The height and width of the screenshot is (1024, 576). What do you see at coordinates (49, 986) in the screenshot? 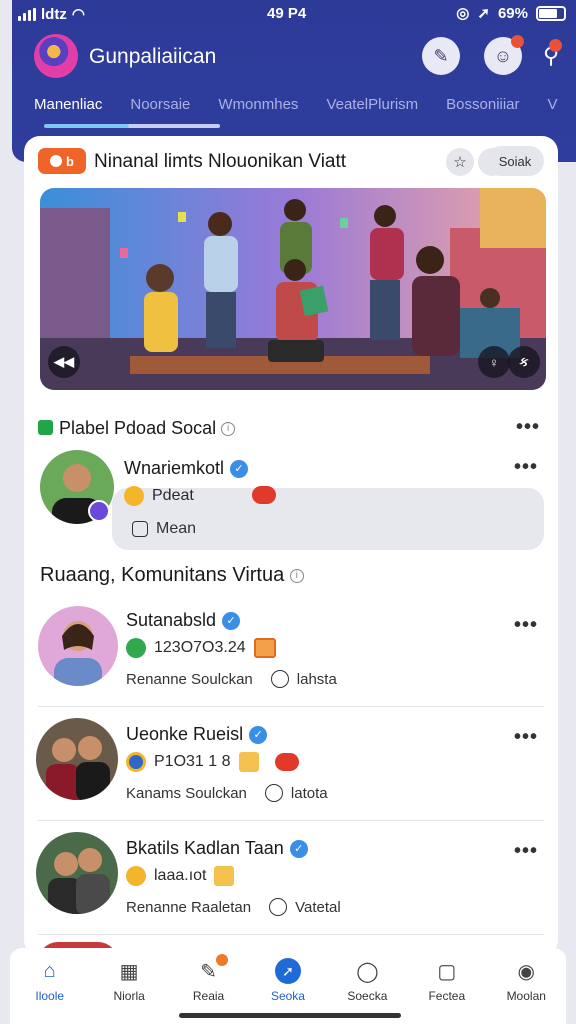
I see `nav-home: ⌂ Iloole` at bounding box center [49, 986].